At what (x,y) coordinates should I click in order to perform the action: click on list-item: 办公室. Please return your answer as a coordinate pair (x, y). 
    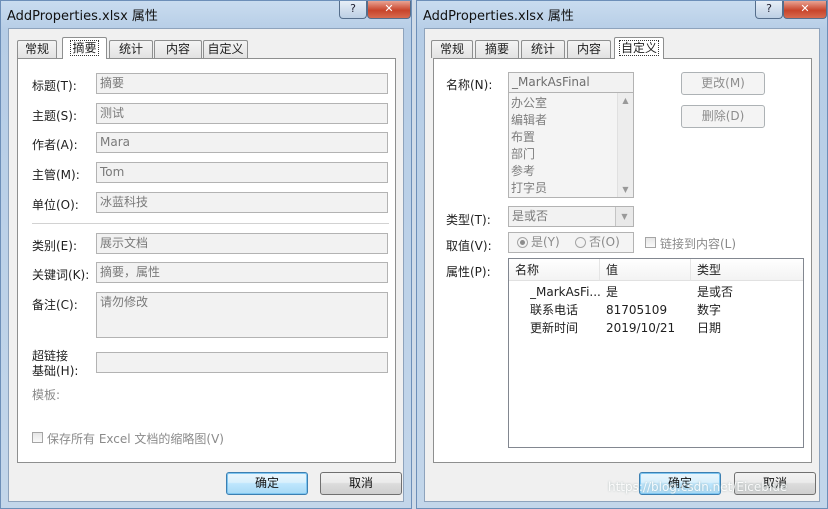
    Looking at the image, I should click on (529, 103).